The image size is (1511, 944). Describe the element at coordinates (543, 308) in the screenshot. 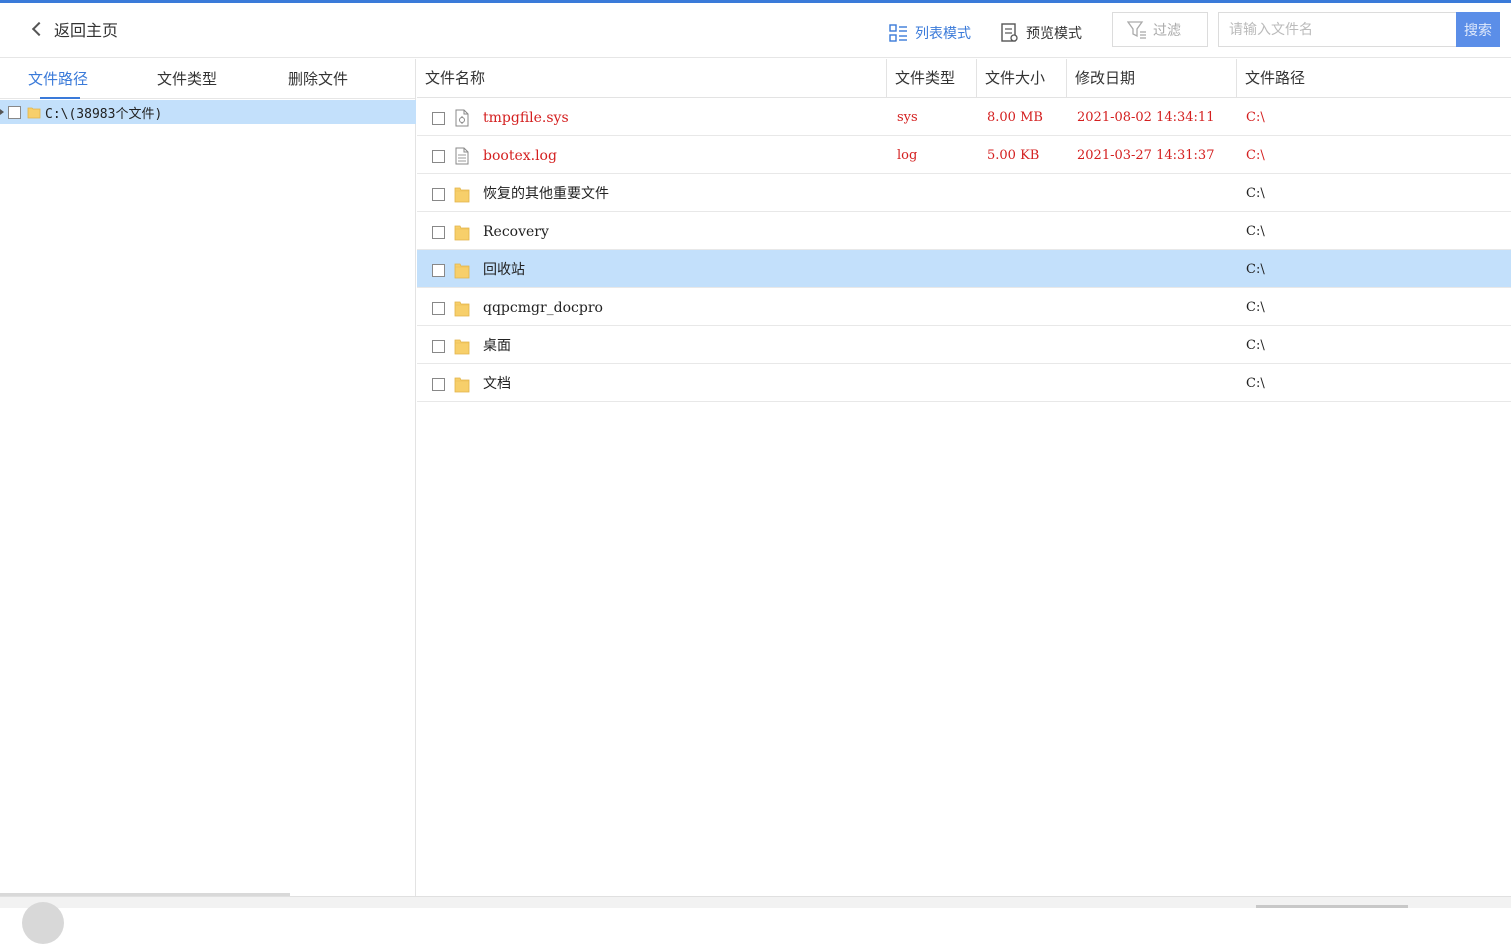

I see `file-name-cell: qqpcmgr_docpro` at that location.